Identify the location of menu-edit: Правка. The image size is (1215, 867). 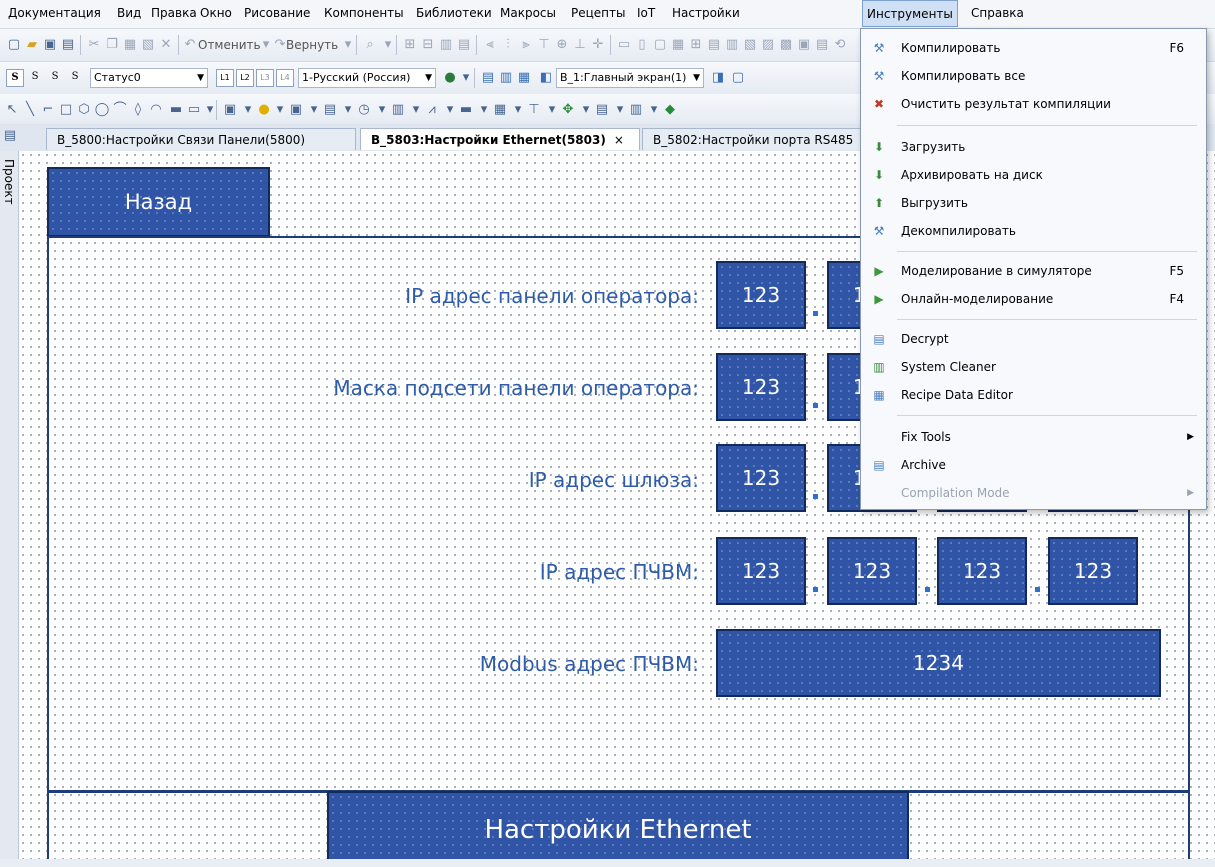
(174, 13).